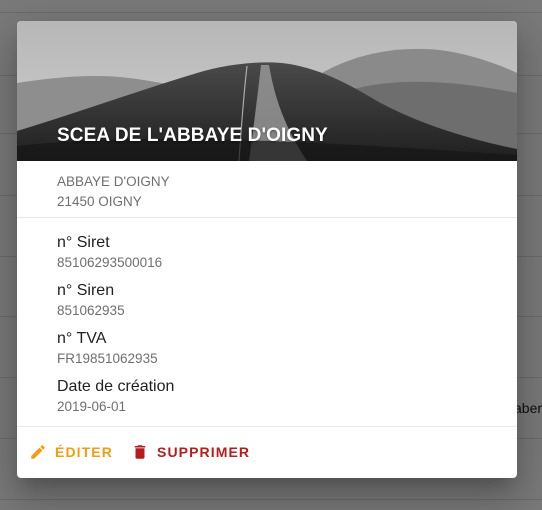 The image size is (542, 510). Describe the element at coordinates (38, 452) in the screenshot. I see `pencil-icon` at that location.